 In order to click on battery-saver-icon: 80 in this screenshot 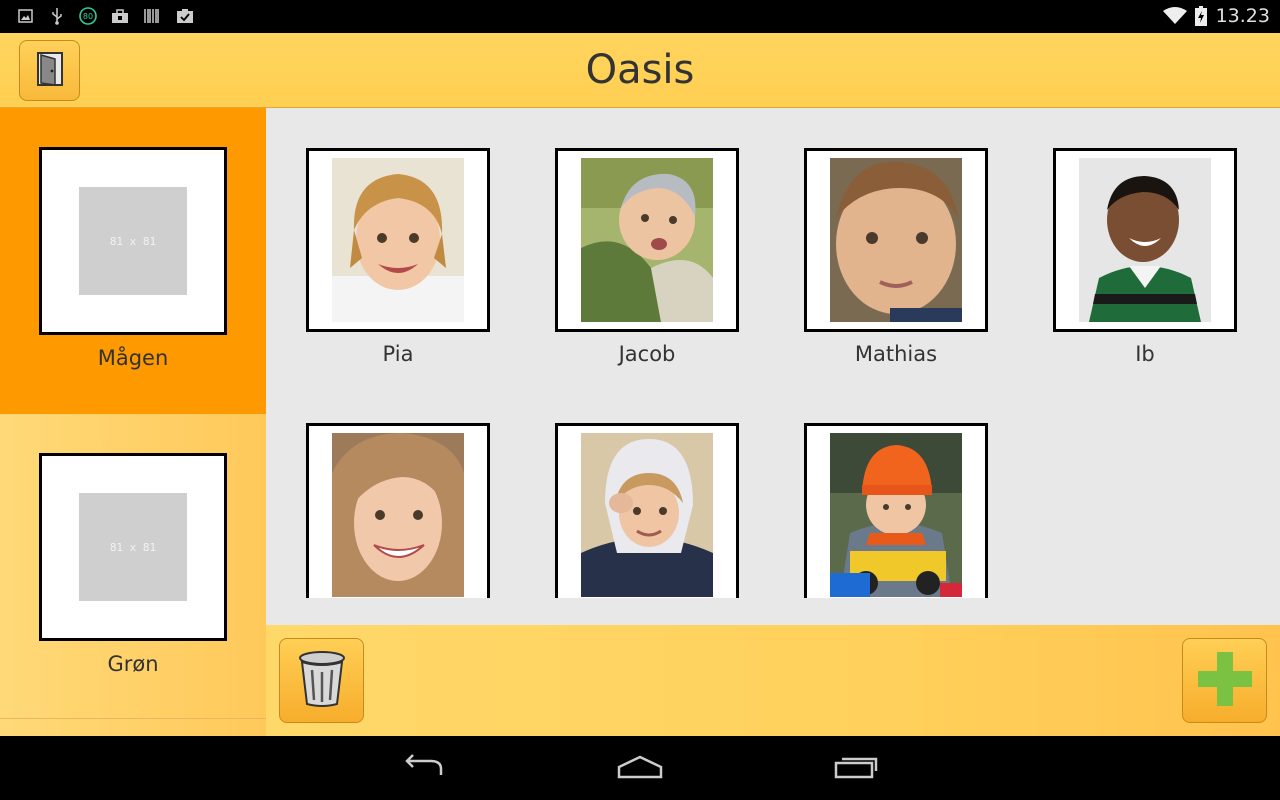, I will do `click(88, 16)`.